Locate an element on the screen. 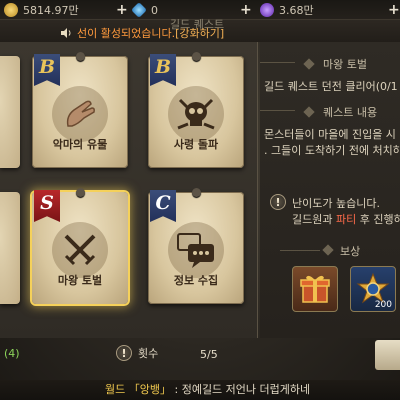 This screenshot has width=400, height=400. difficulty-line2: 길드원과 파티 후 진행하 is located at coordinates (346, 219).